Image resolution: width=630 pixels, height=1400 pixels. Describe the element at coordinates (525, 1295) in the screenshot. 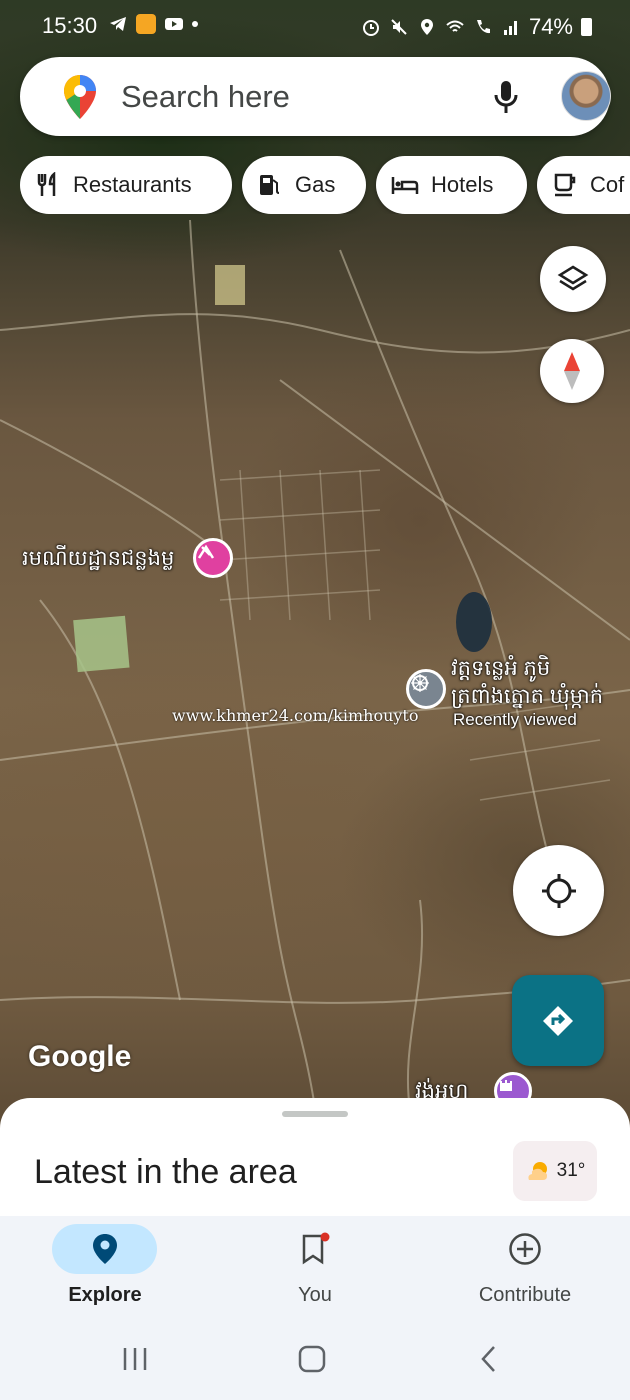

I see `nav-contribute-label: Contribute` at that location.